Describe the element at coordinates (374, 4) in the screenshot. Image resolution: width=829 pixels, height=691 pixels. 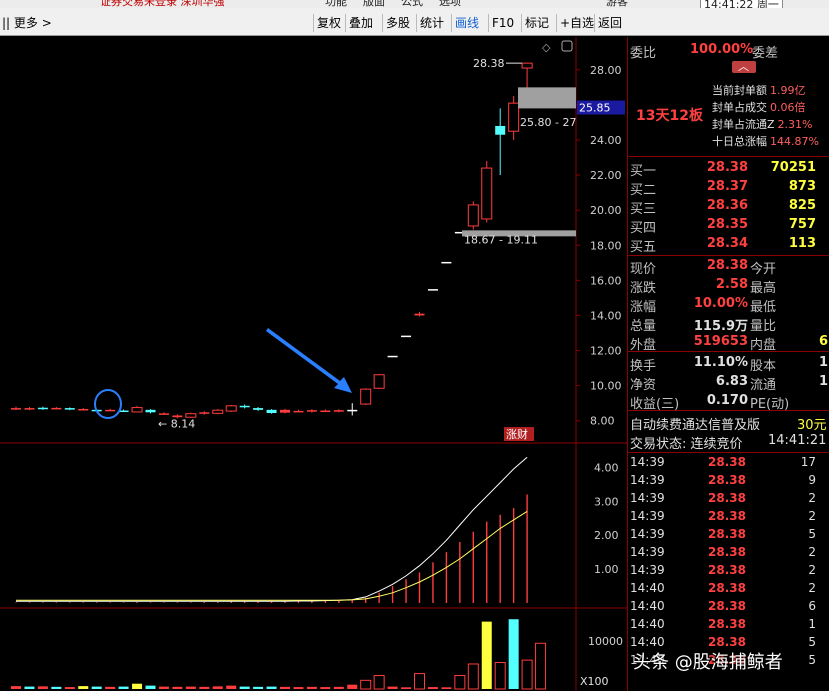
I see `menu-layout: 版面` at that location.